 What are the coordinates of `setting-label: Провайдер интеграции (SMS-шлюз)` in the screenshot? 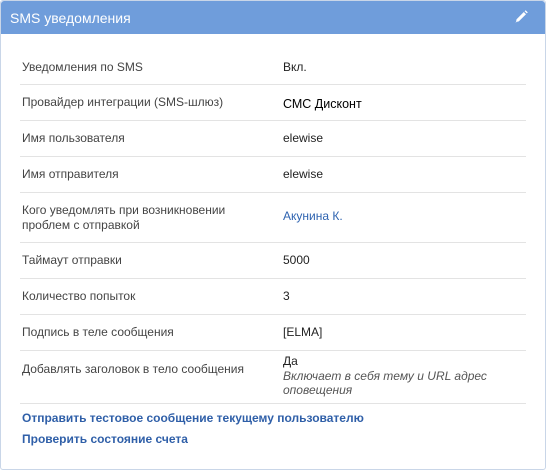 It's located at (123, 102).